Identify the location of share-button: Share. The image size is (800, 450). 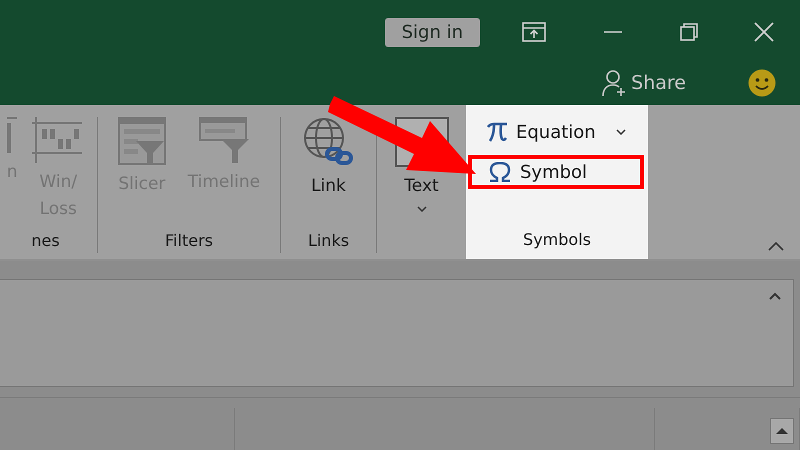
(643, 82).